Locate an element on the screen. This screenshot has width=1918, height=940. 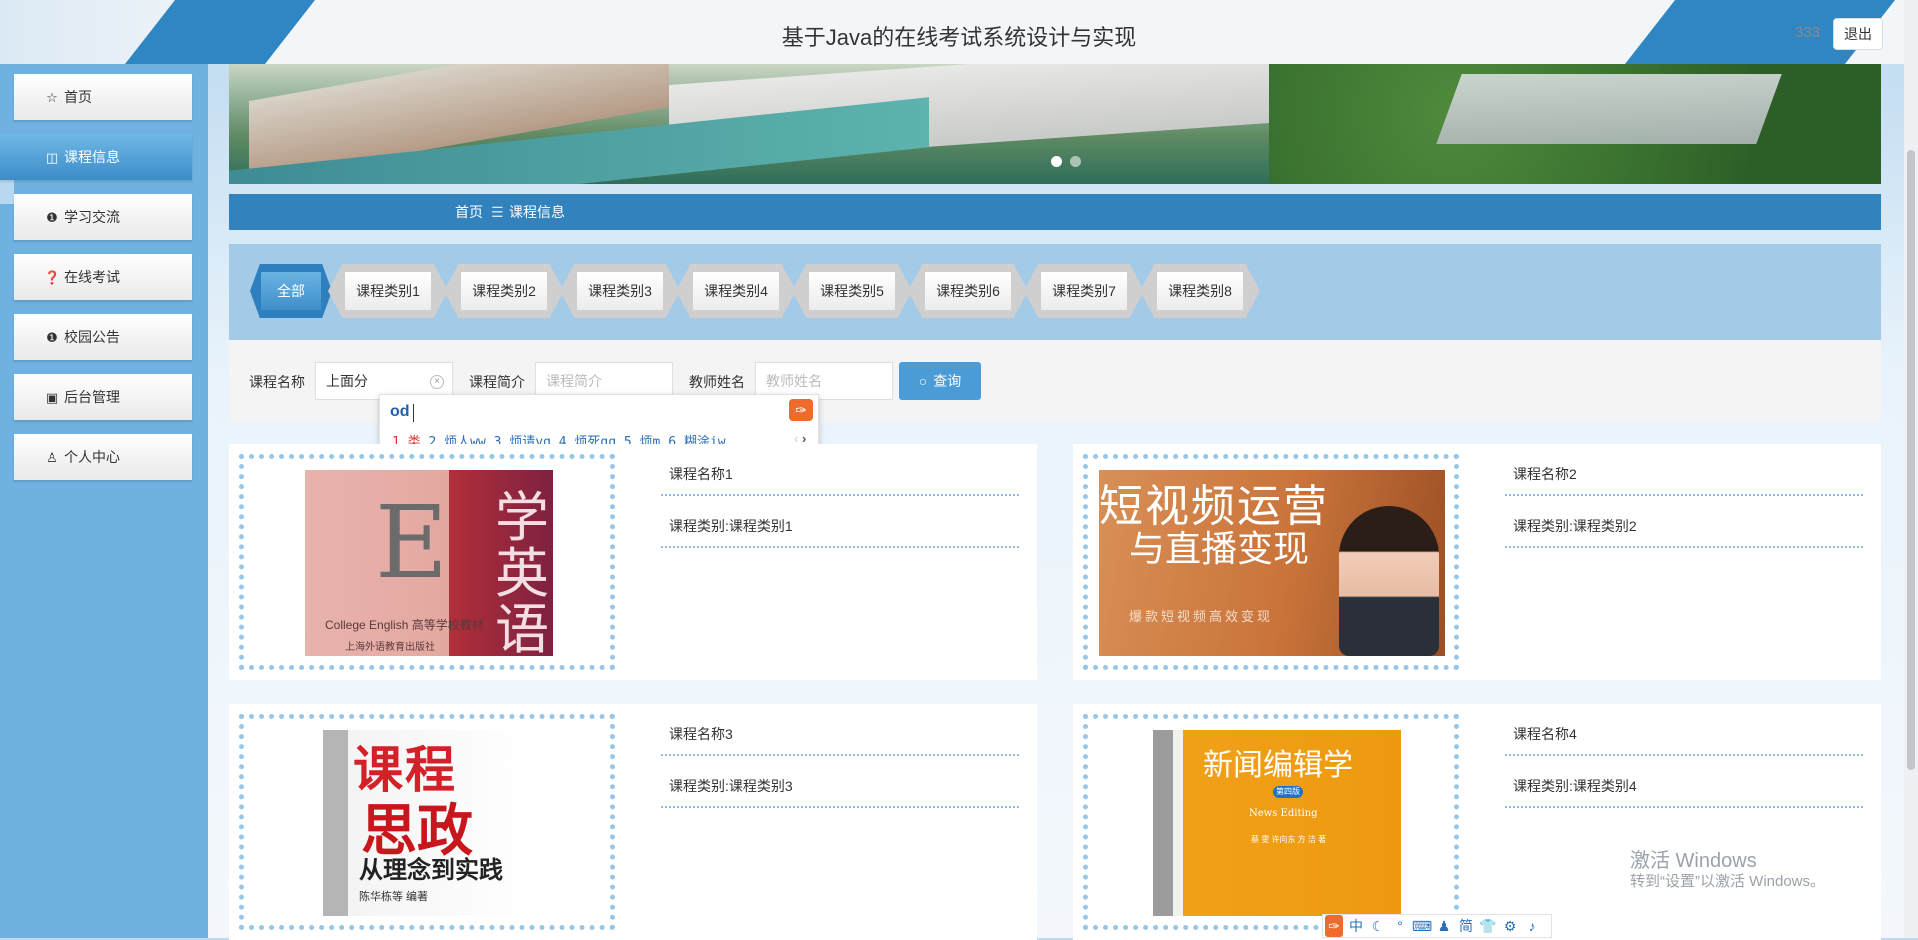
cover-text: News Editing is located at coordinates (1283, 813).